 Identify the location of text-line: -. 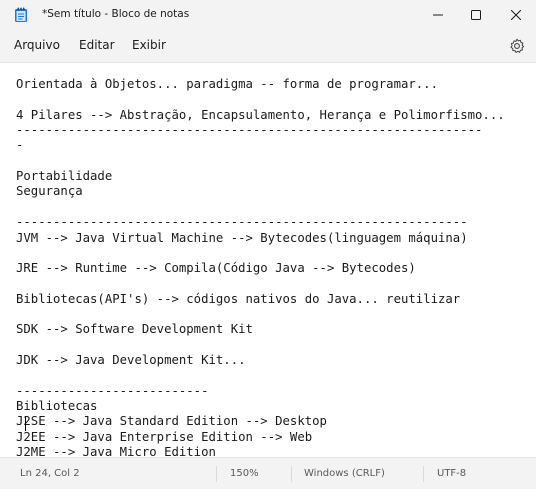
(20, 145).